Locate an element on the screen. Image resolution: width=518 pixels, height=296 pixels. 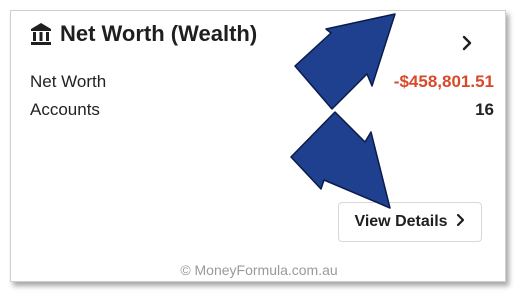
view-details-button: View Details is located at coordinates (410, 222).